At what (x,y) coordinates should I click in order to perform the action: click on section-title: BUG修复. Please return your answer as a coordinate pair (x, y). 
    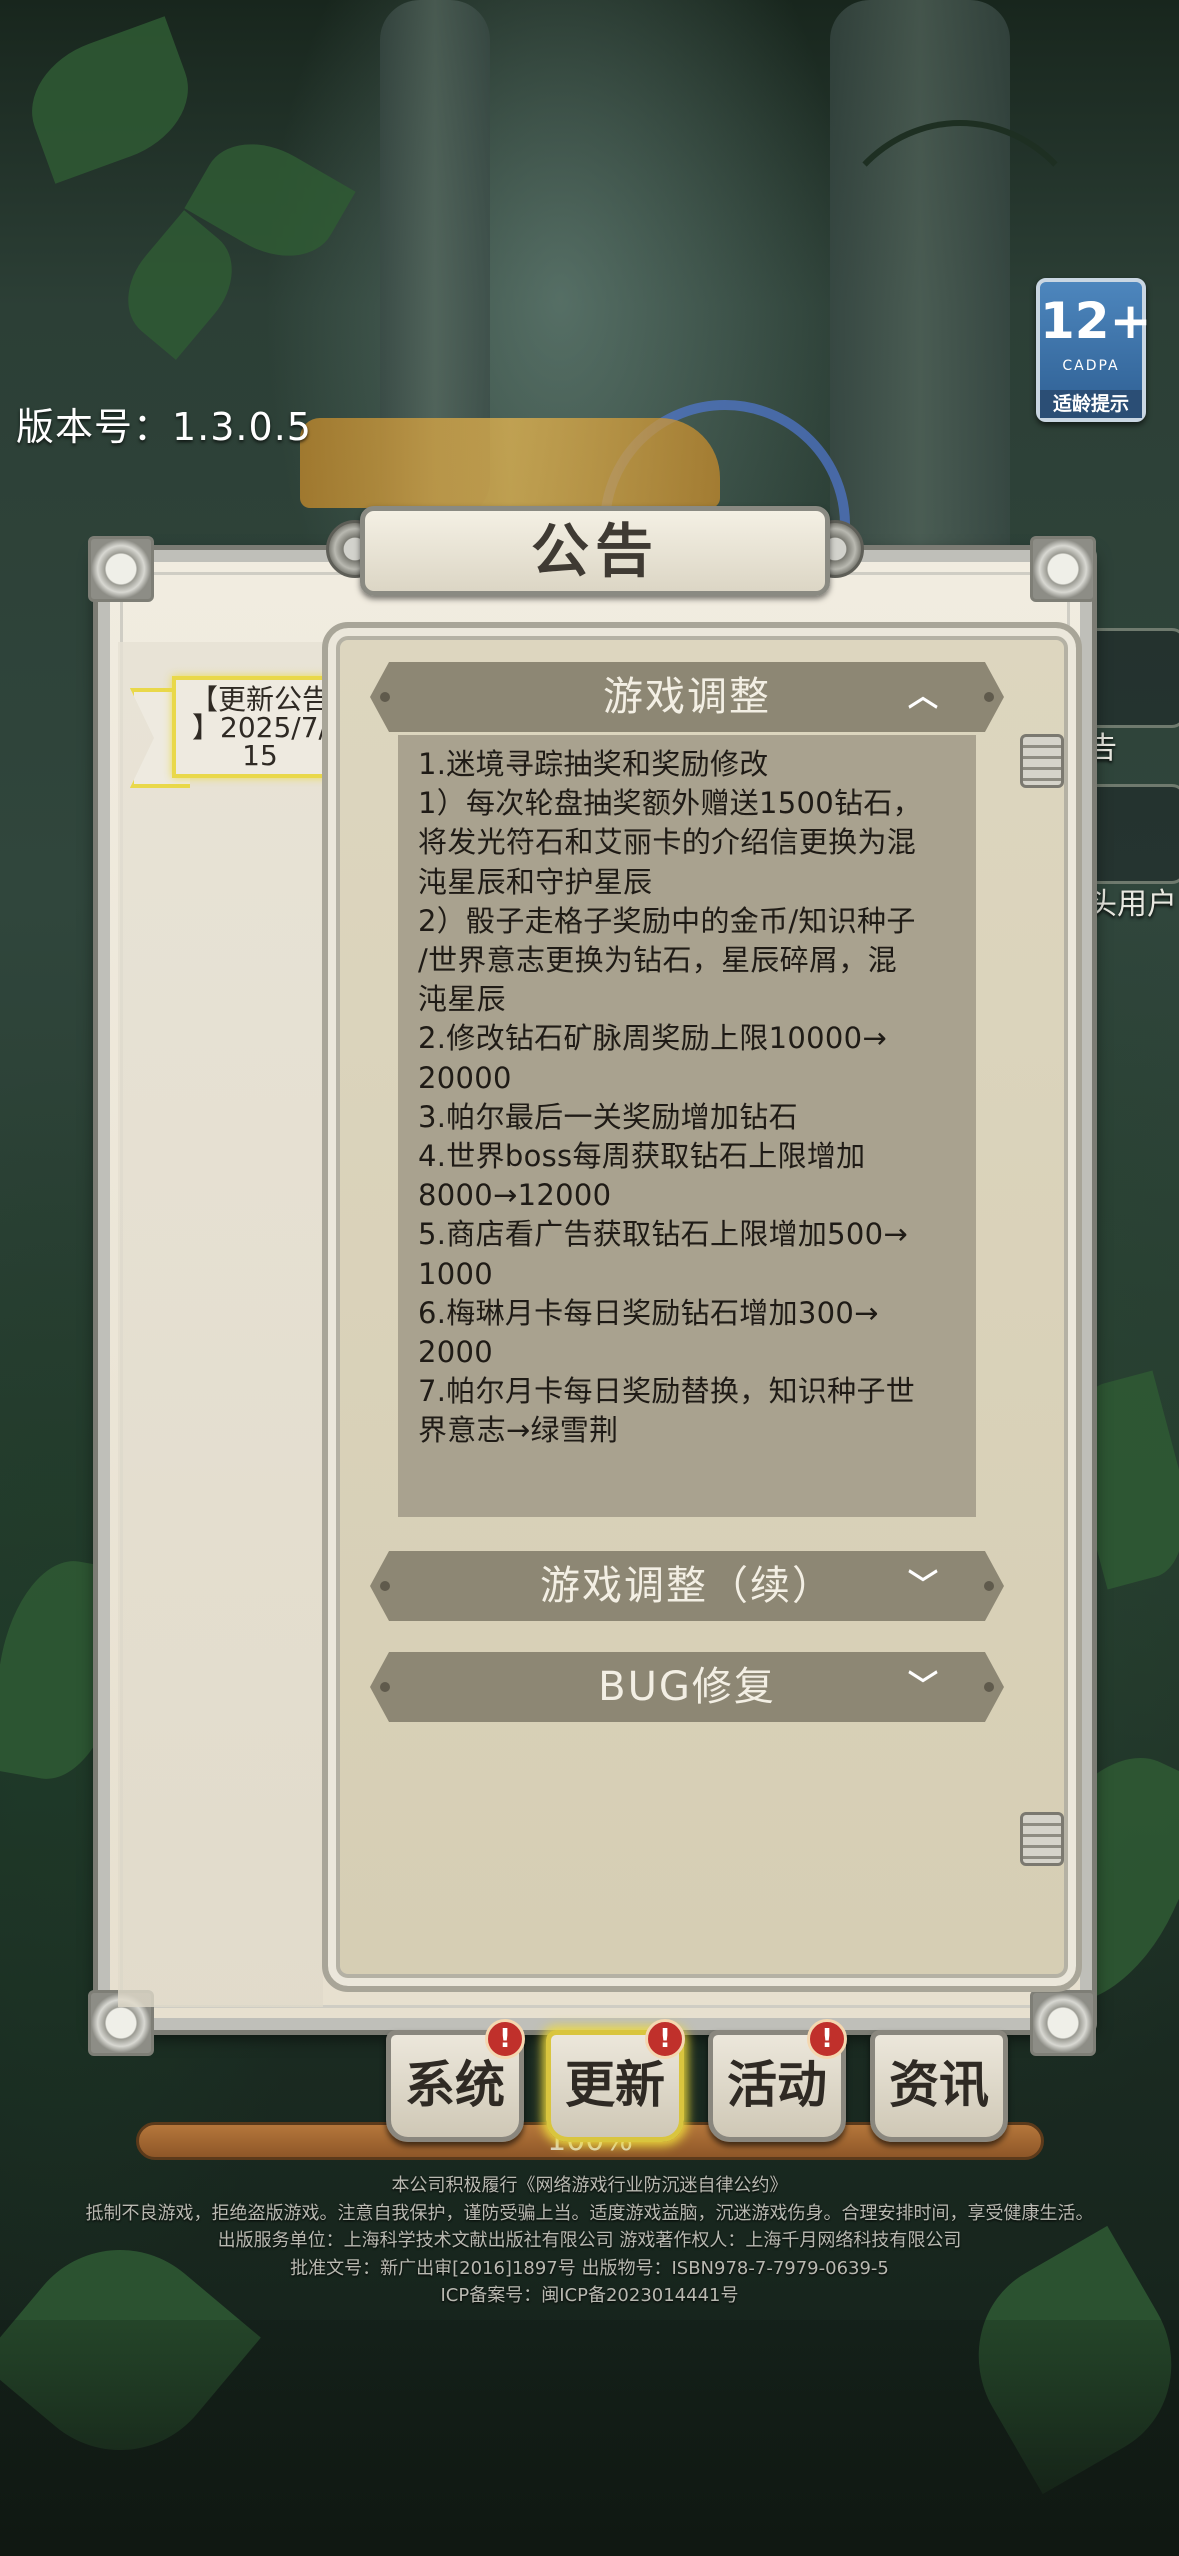
    Looking at the image, I should click on (687, 1687).